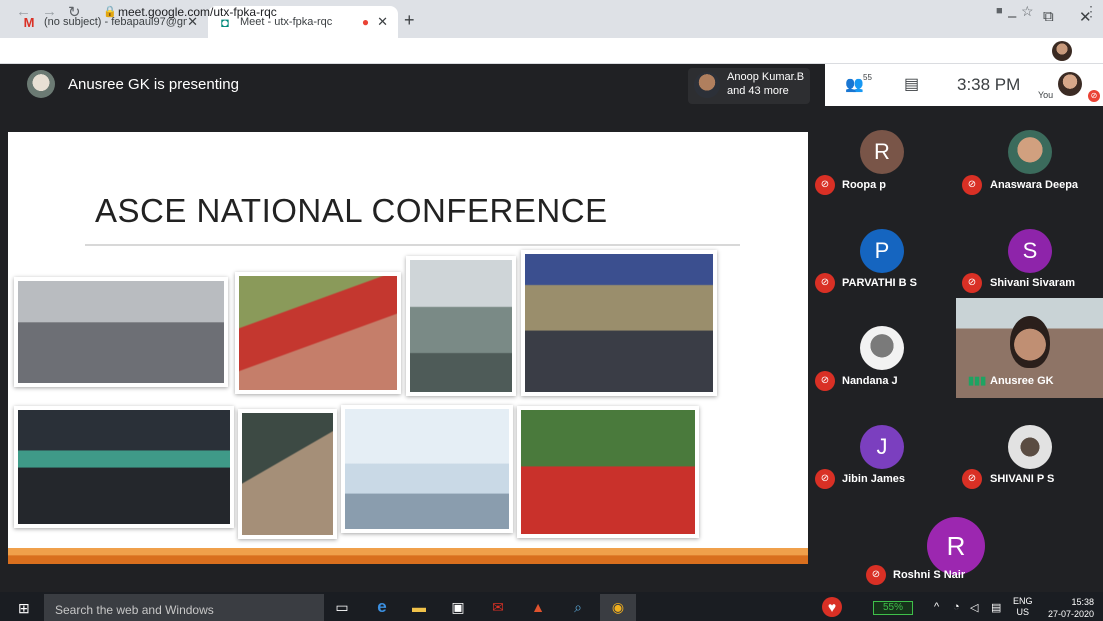  What do you see at coordinates (382, 607) in the screenshot?
I see `edge-icon: e` at bounding box center [382, 607].